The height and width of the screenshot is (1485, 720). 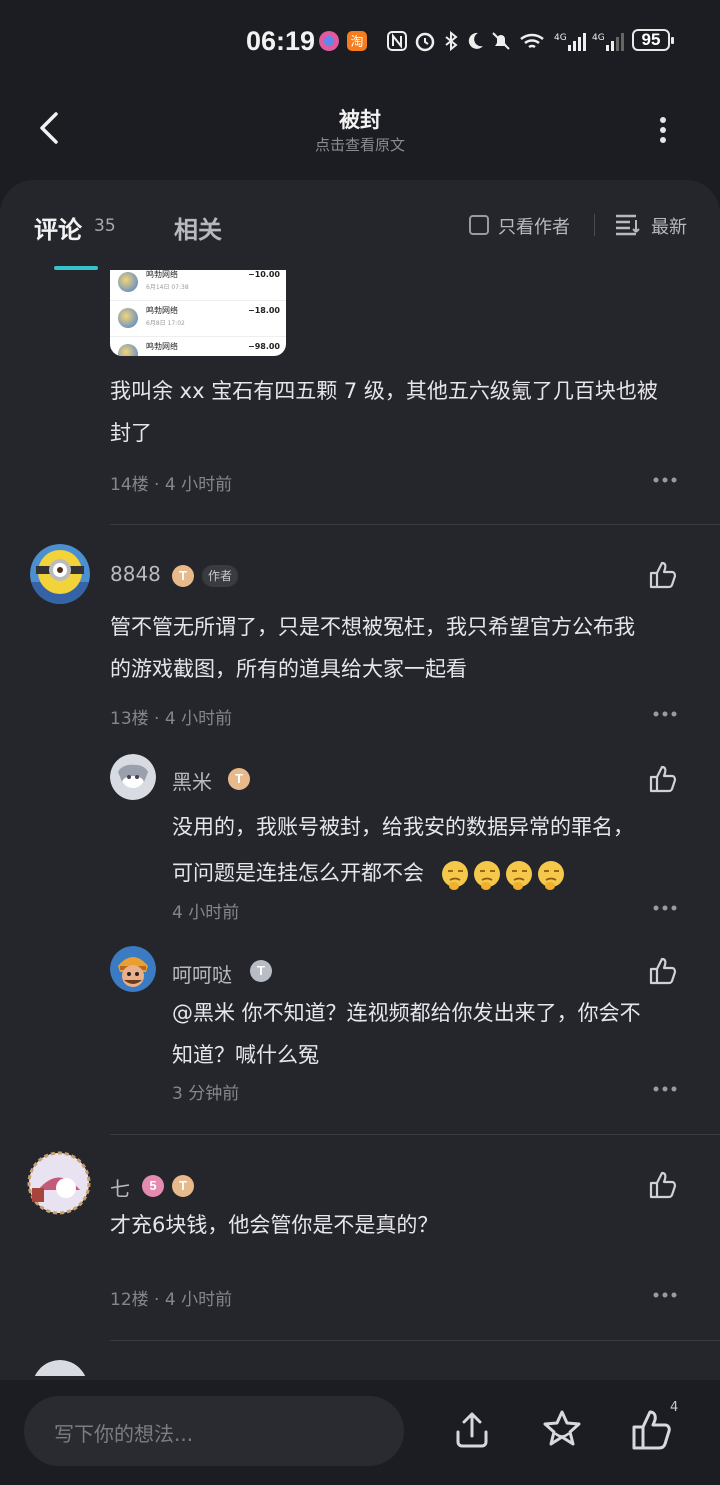 What do you see at coordinates (652, 1430) in the screenshot?
I see `like-thumbs-up-icon` at bounding box center [652, 1430].